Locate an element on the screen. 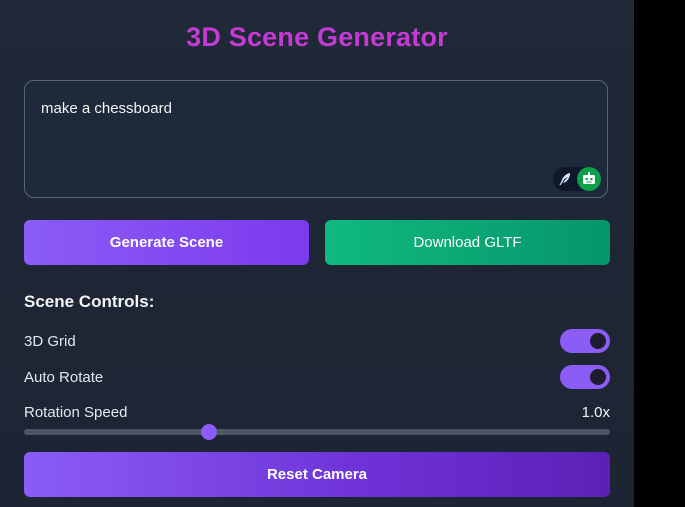  reset-camera-button: Reset Camera is located at coordinates (317, 474).